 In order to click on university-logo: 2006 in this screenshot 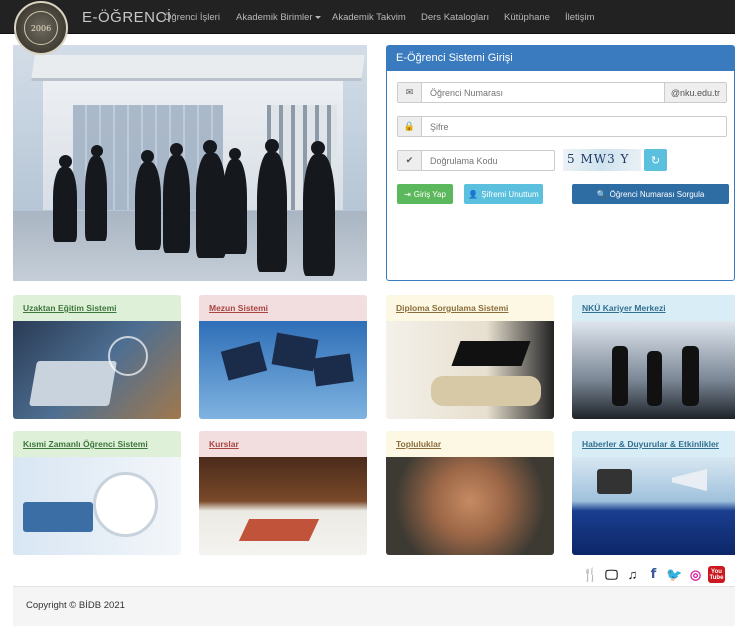, I will do `click(41, 28)`.